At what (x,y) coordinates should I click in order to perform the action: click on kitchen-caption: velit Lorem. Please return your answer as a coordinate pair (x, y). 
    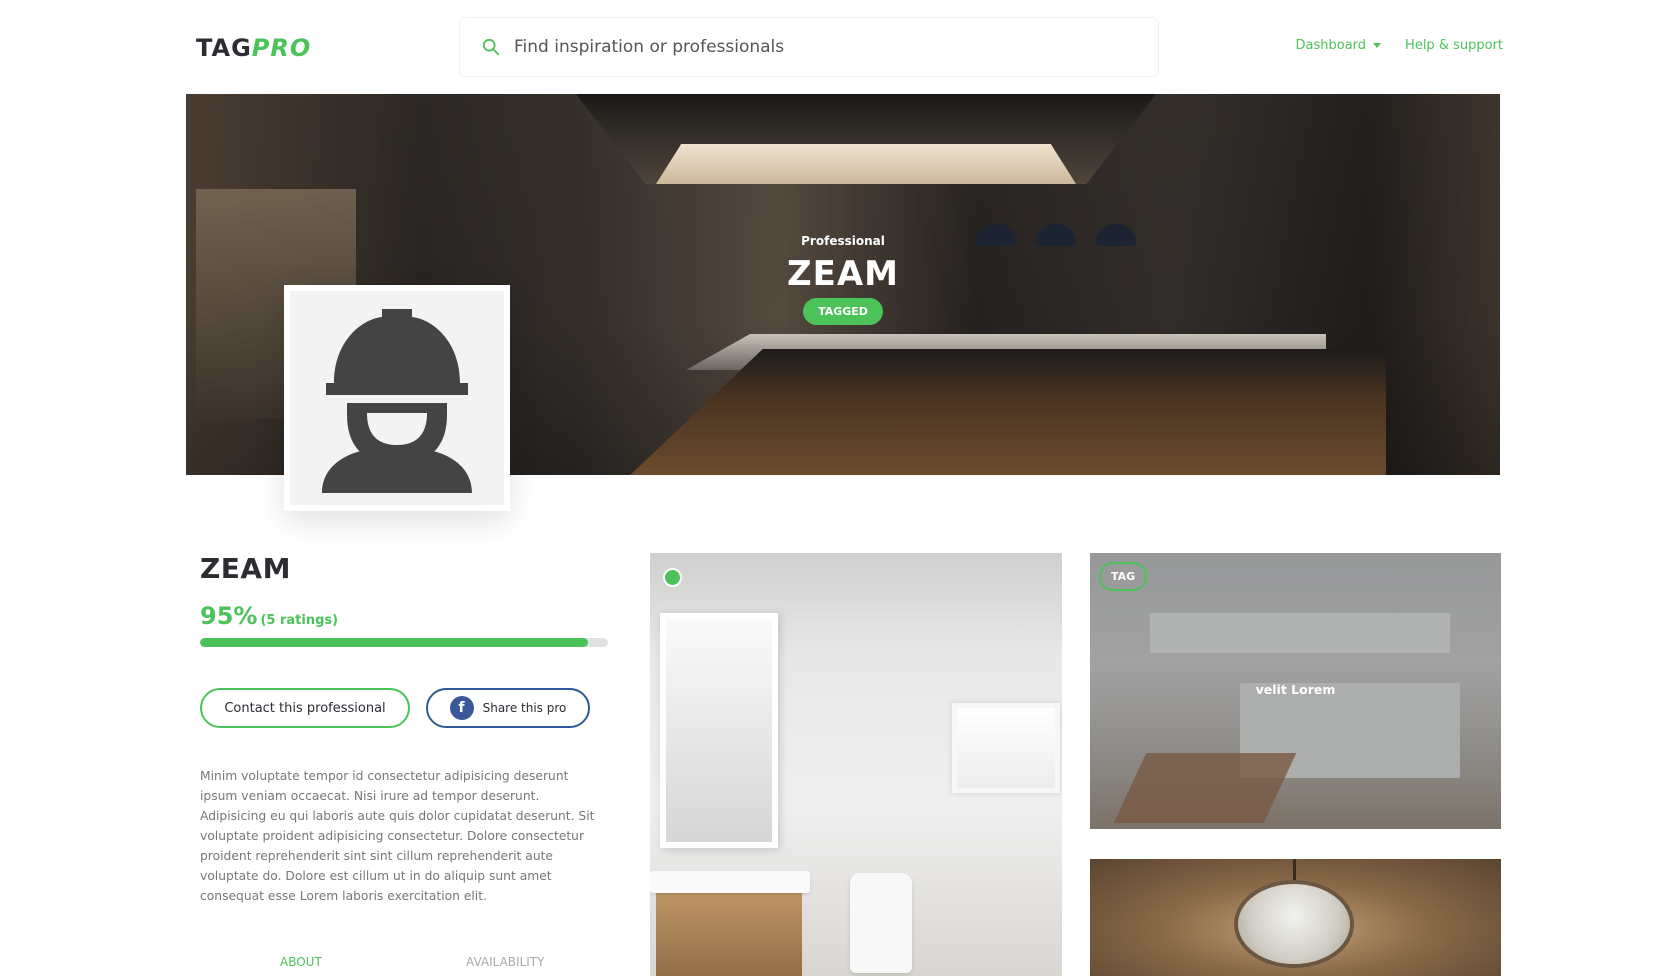
    Looking at the image, I should click on (1295, 689).